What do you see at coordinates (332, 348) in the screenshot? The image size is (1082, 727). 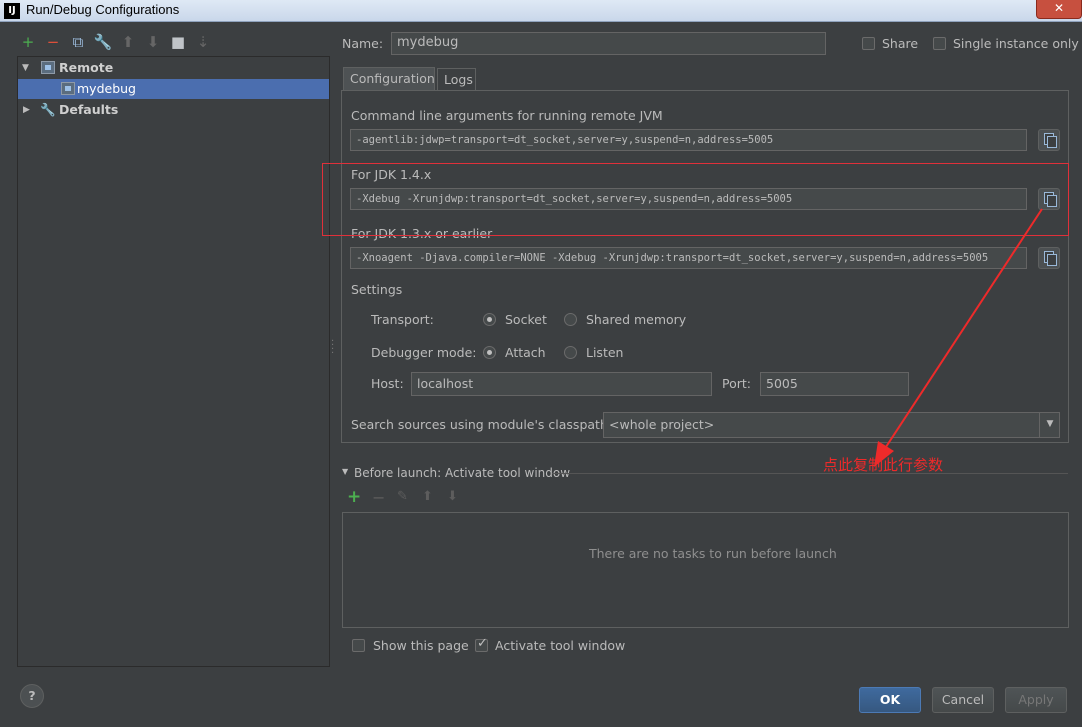 I see `splitter-handle: · · · ·` at bounding box center [332, 348].